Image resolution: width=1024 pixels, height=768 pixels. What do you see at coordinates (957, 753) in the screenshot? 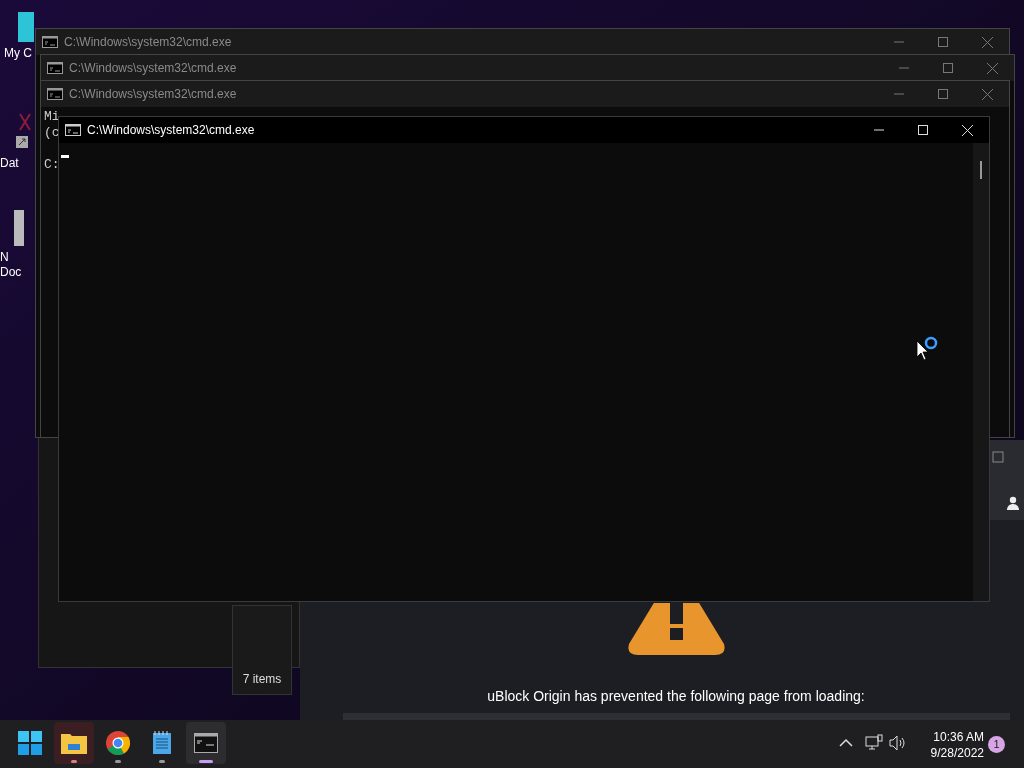
I see `clock-date: 9/28/2022` at bounding box center [957, 753].